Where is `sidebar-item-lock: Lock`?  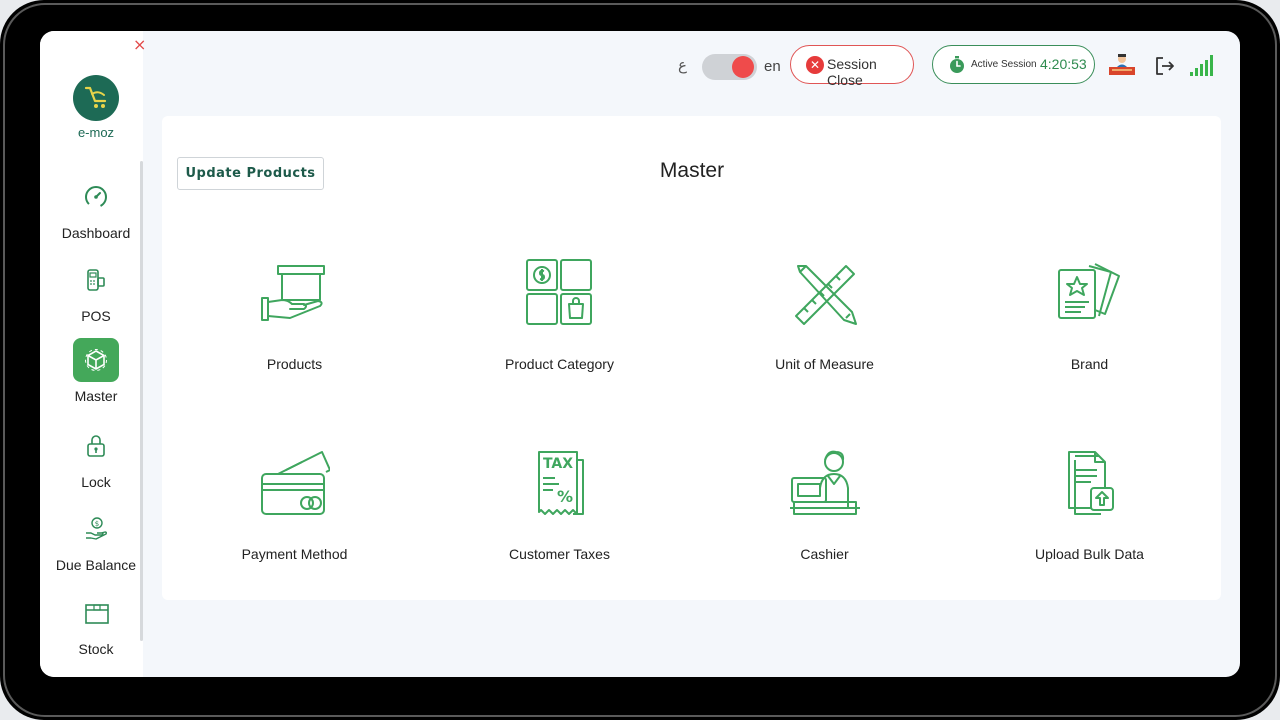
sidebar-item-lock: Lock is located at coordinates (96, 457).